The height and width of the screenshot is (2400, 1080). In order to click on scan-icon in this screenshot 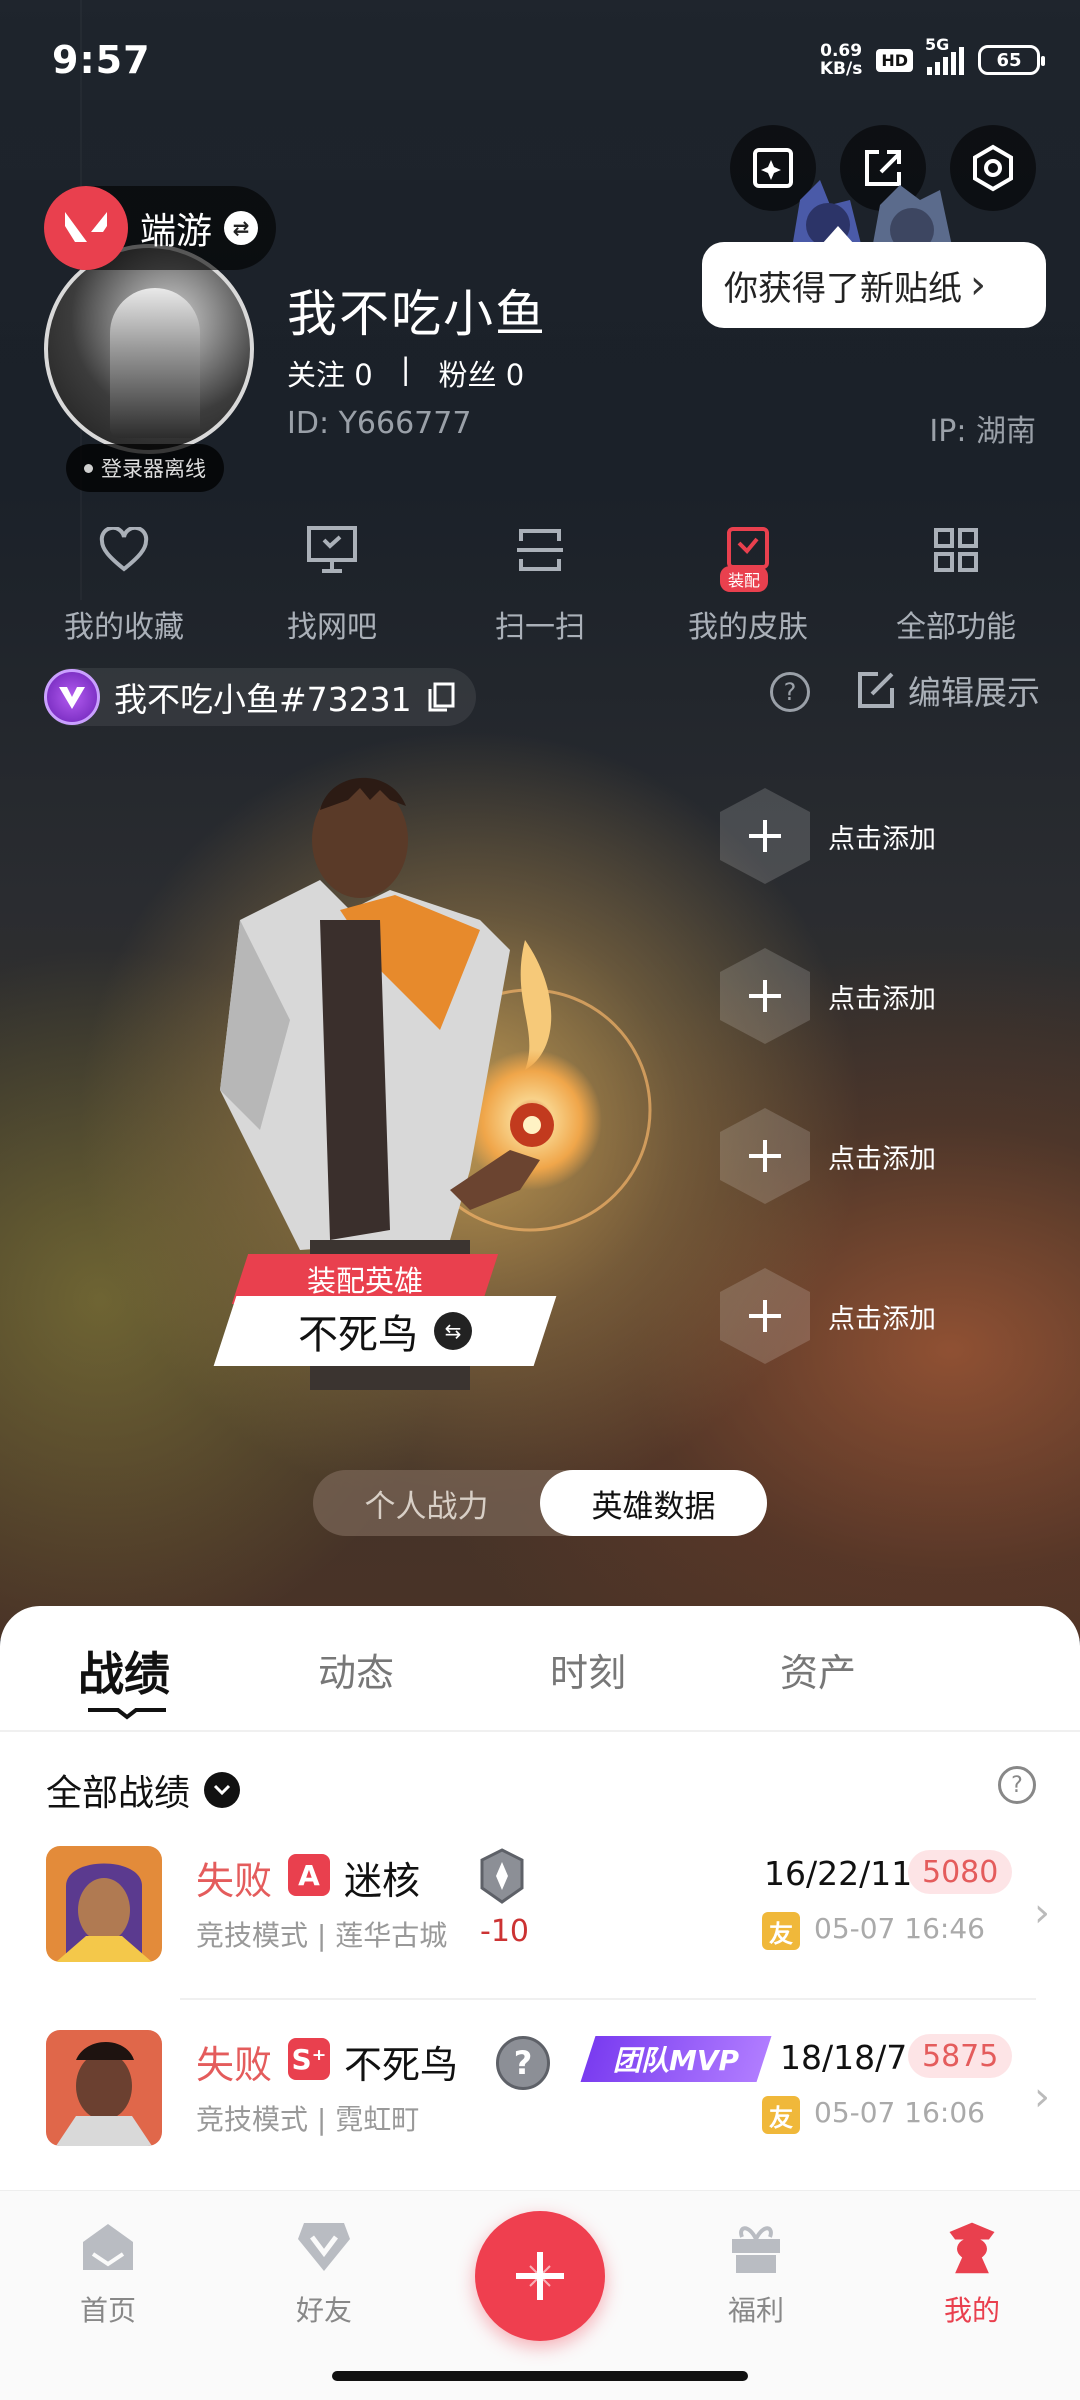, I will do `click(540, 550)`.